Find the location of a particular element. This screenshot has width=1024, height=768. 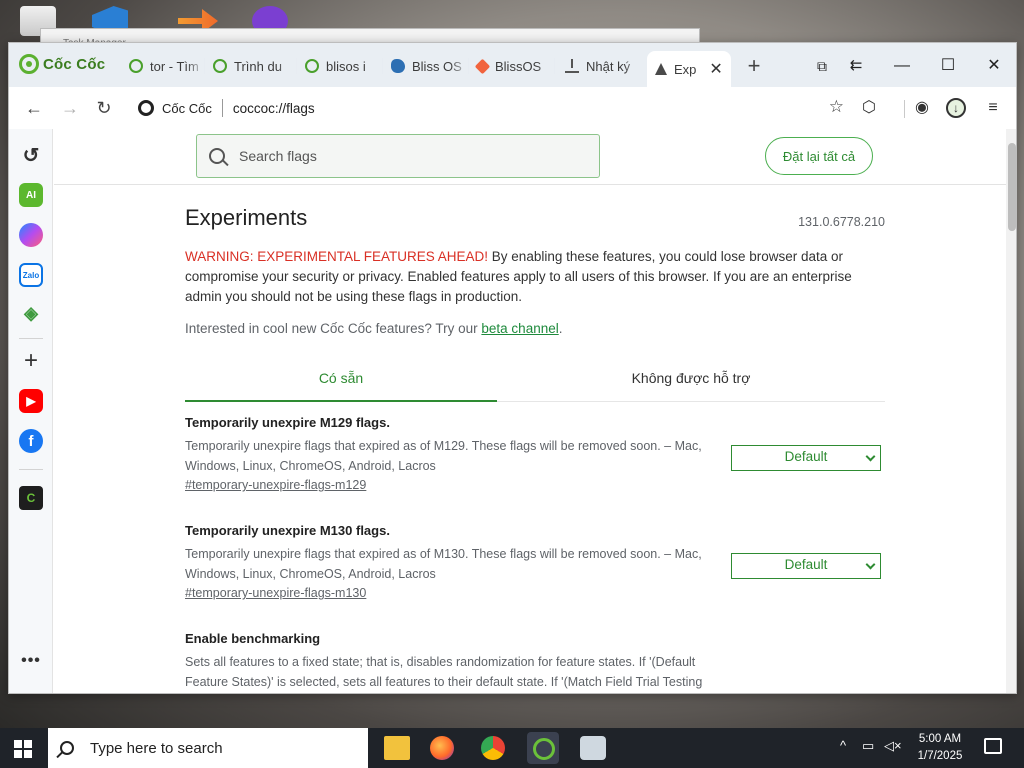

bliss-favicon-icon is located at coordinates (398, 66).